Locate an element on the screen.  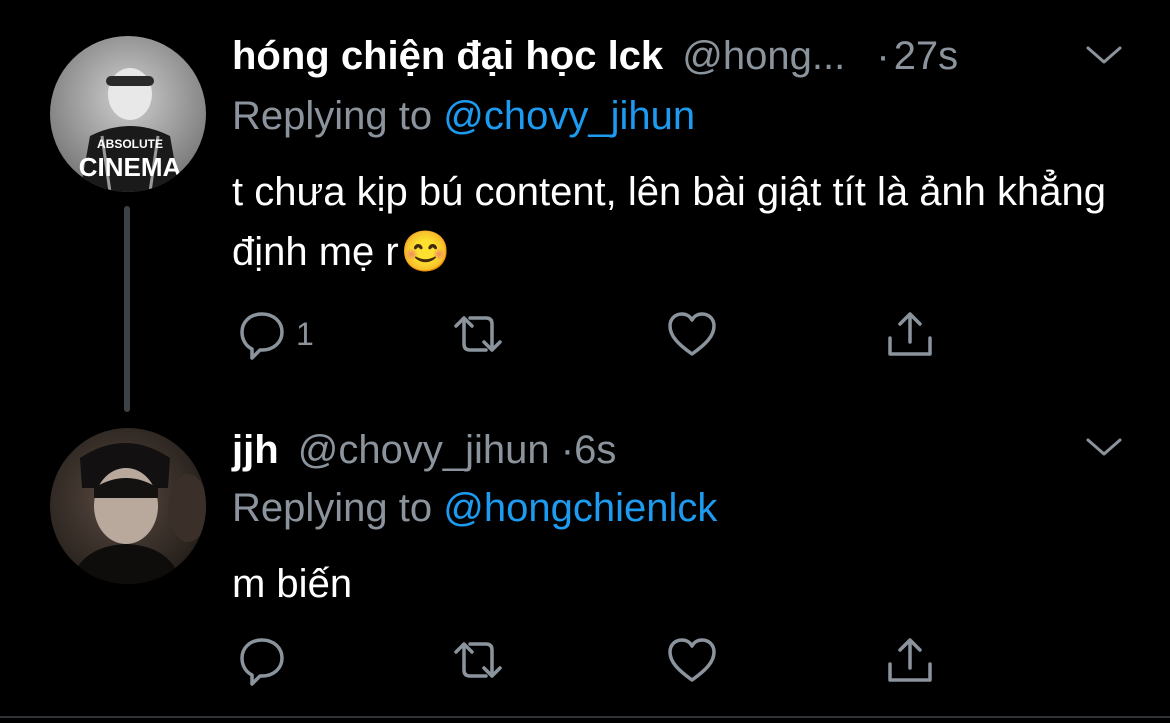
timestamp: 27s is located at coordinates (926, 56).